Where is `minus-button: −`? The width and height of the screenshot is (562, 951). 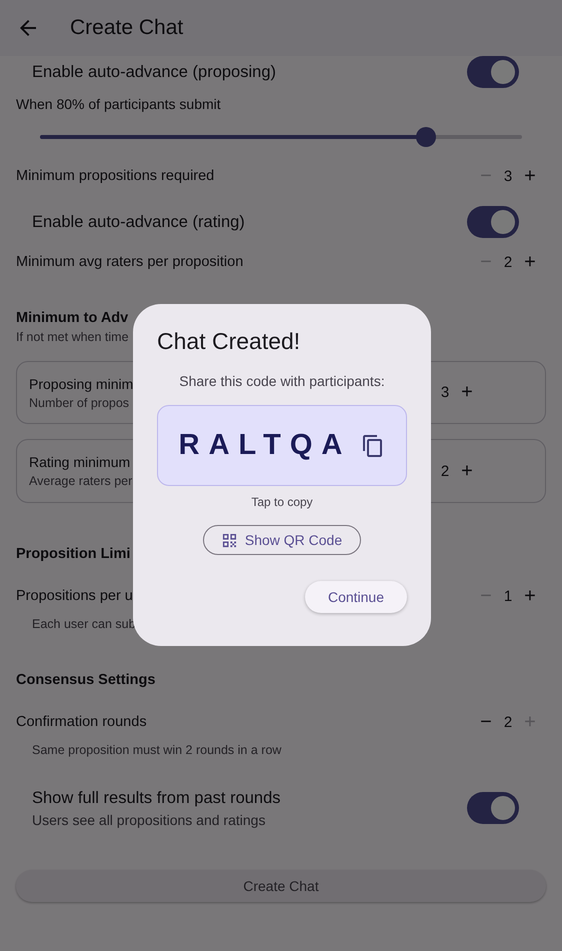
minus-button: − is located at coordinates (486, 722).